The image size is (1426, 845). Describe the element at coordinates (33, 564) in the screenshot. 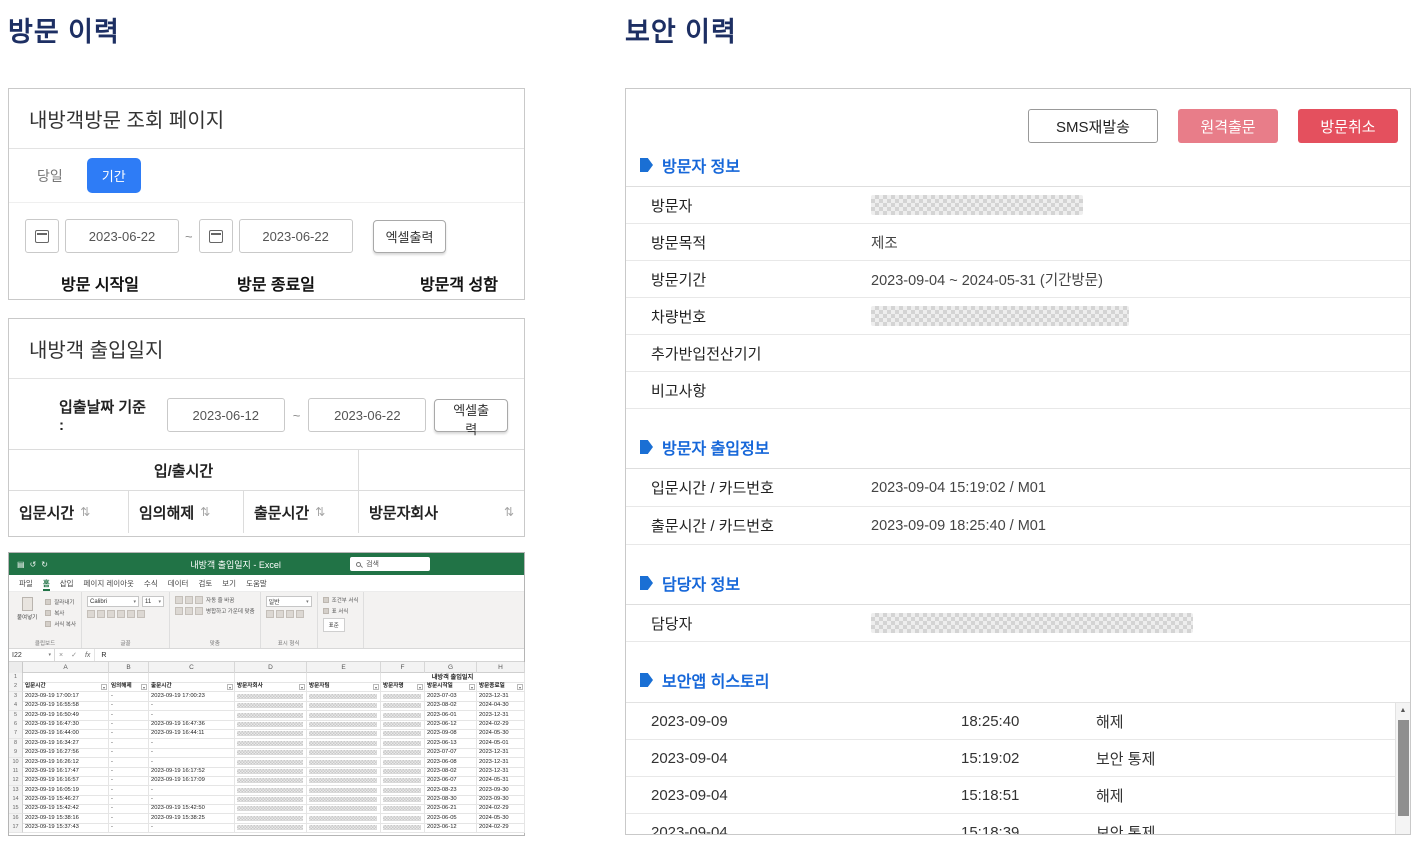

I see `quick-access-icon: ↺` at that location.